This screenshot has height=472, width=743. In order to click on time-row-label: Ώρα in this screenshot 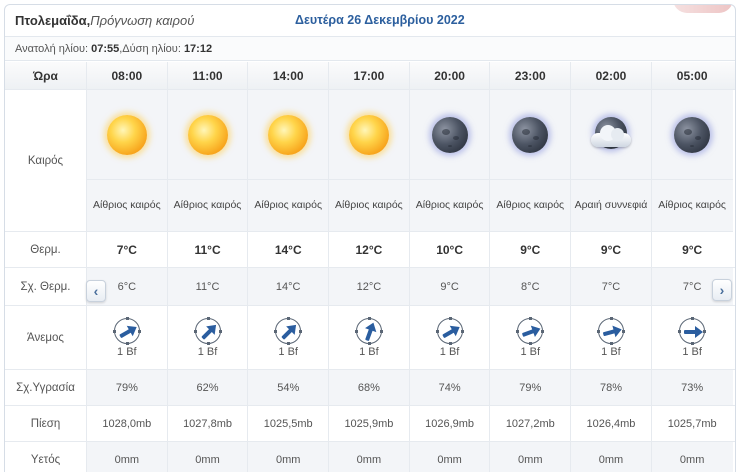, I will do `click(46, 75)`.